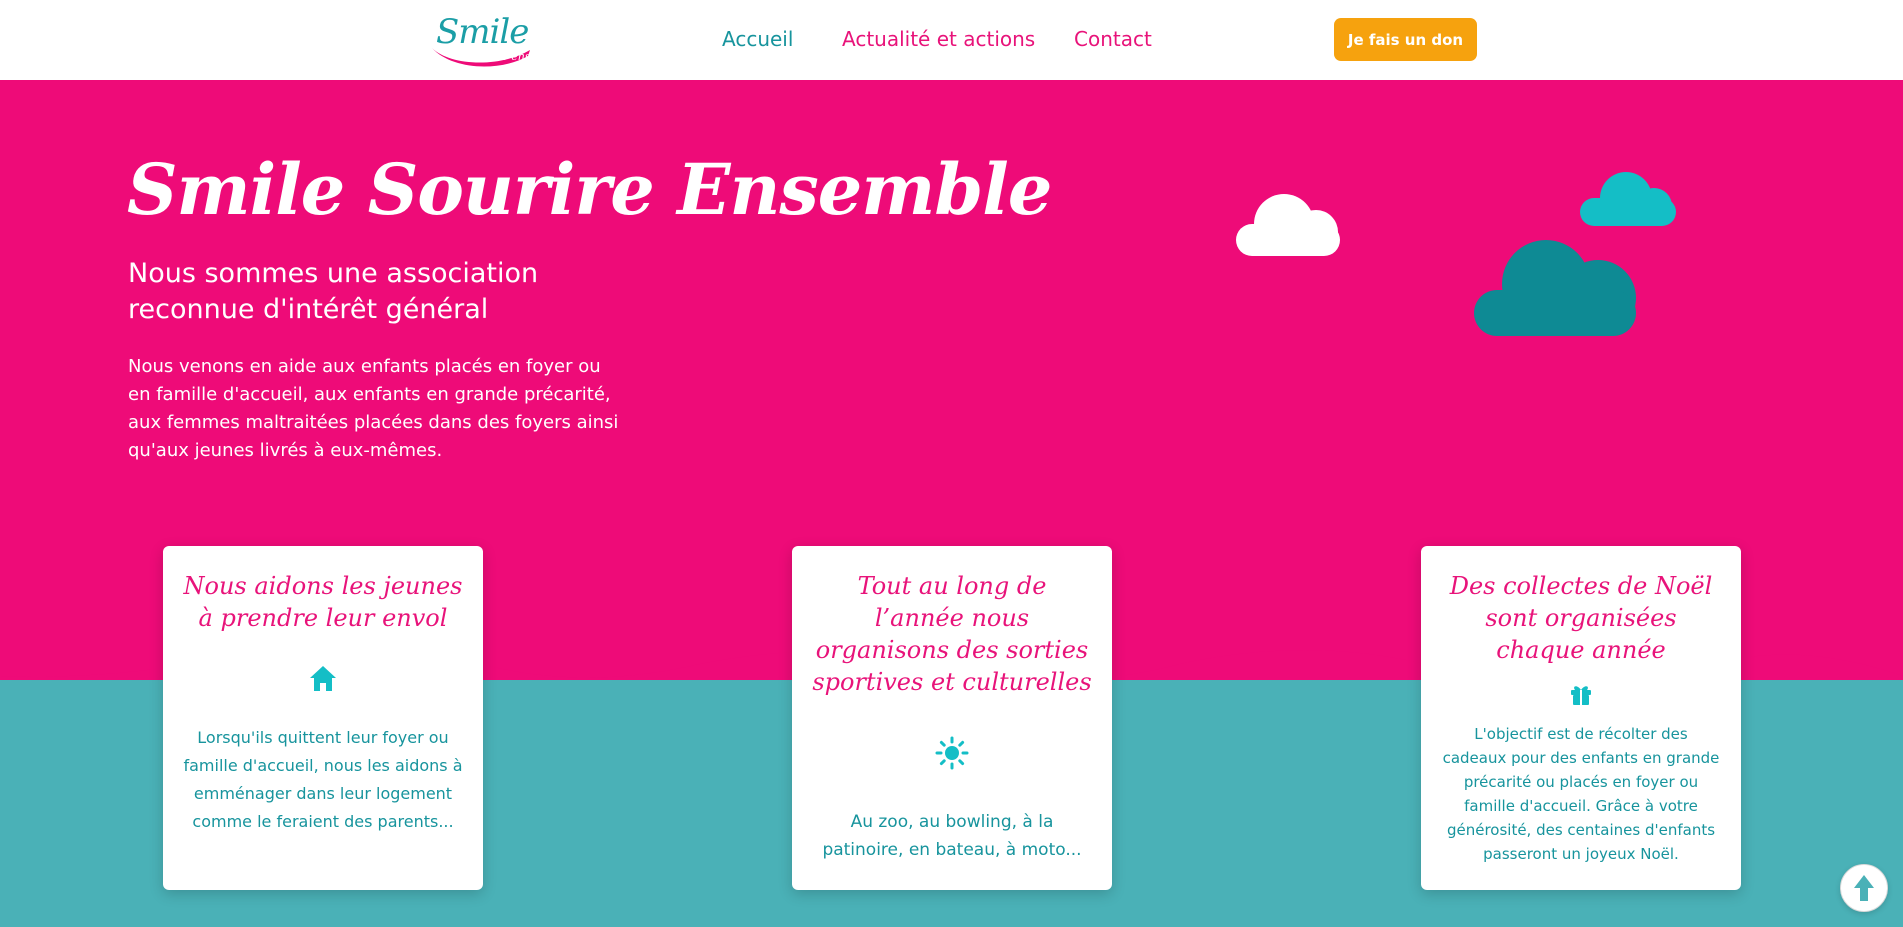 Image resolution: width=1903 pixels, height=927 pixels. Describe the element at coordinates (938, 39) in the screenshot. I see `nav-actualite-actions: Actualité et actions` at that location.